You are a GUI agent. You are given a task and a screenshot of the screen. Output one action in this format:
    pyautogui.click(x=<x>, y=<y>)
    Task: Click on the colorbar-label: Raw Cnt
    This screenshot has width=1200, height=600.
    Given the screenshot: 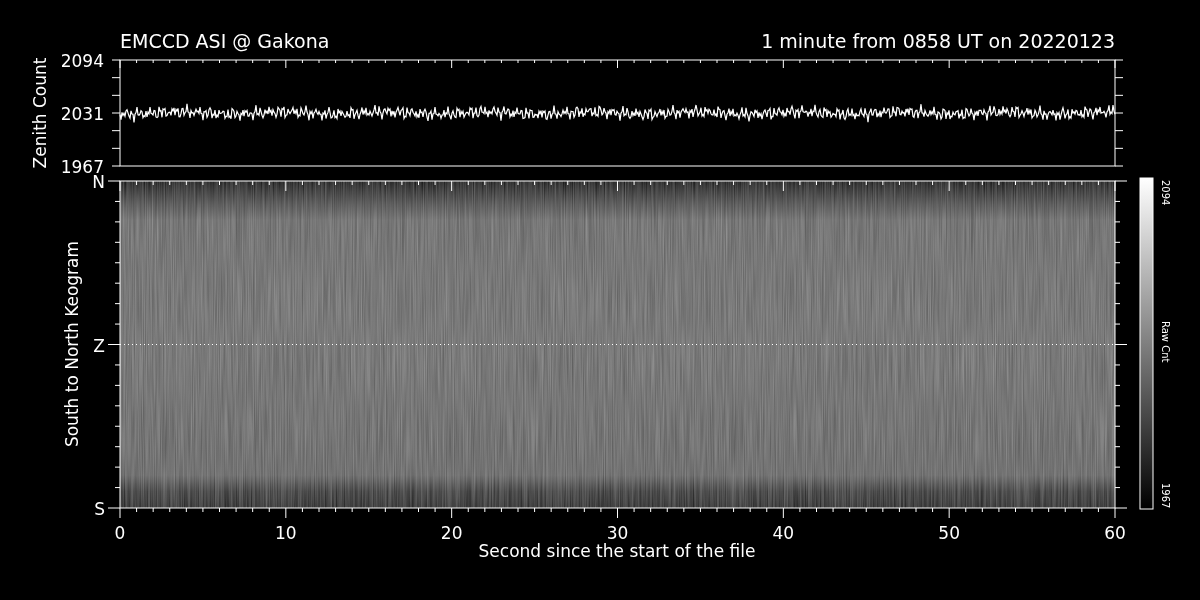 What is the action you would take?
    pyautogui.click(x=1165, y=342)
    